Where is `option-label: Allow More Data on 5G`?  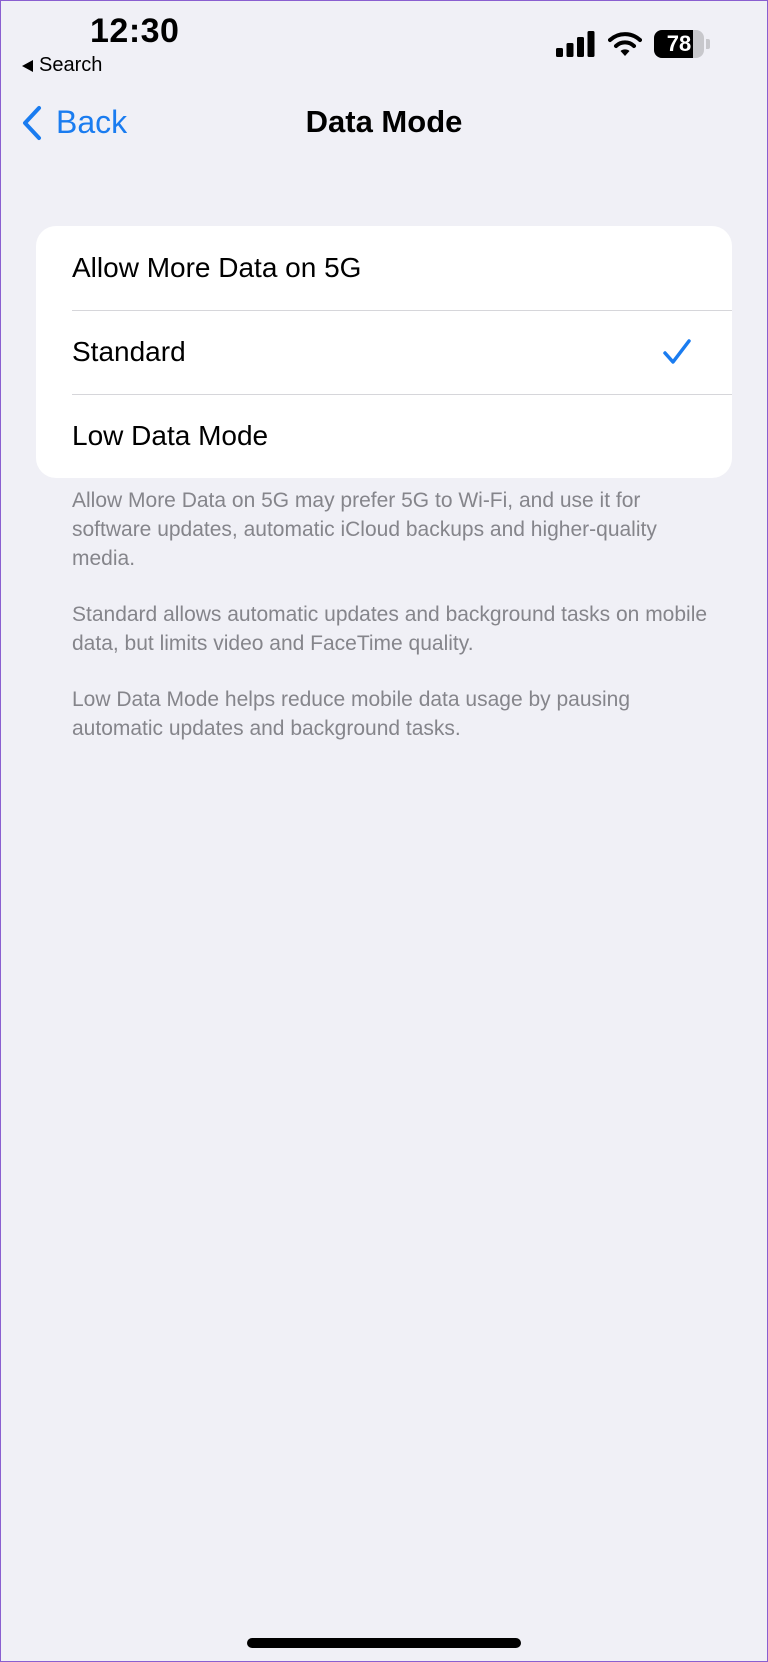 option-label: Allow More Data on 5G is located at coordinates (217, 267).